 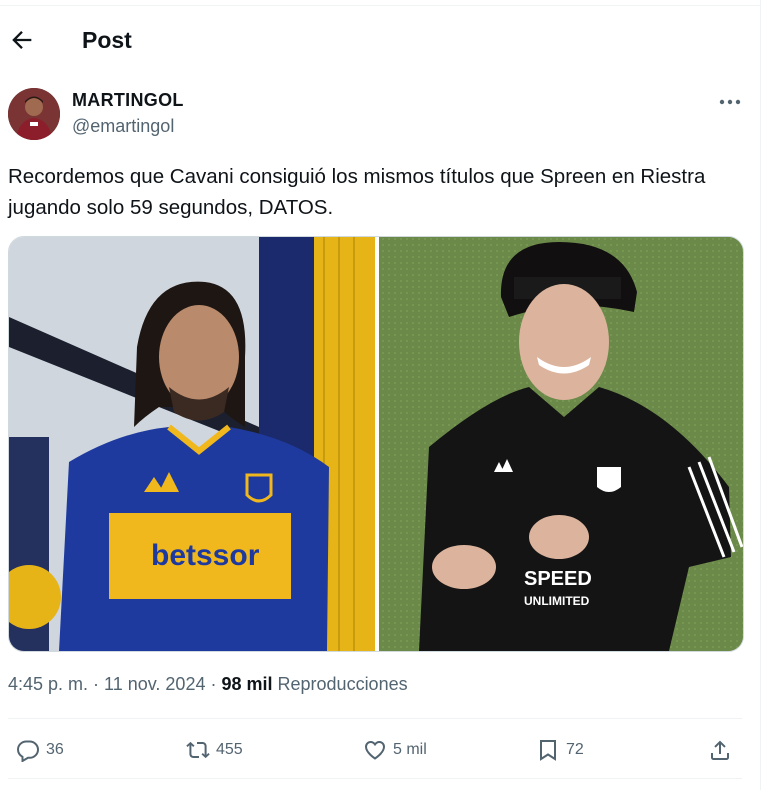 What do you see at coordinates (342, 684) in the screenshot?
I see `views-label: Reproducciones` at bounding box center [342, 684].